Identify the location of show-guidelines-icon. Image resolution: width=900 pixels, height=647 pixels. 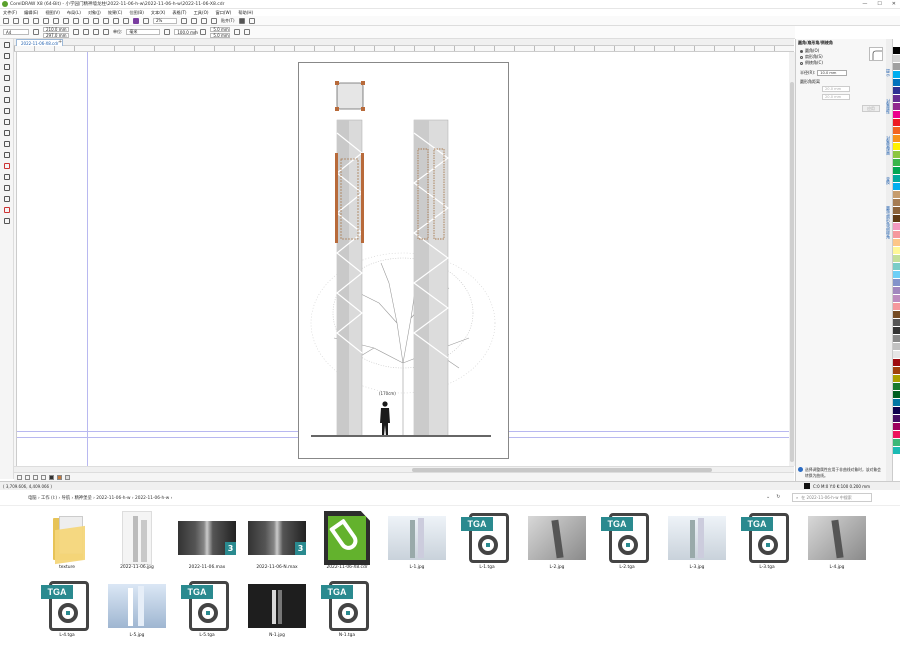
(214, 20).